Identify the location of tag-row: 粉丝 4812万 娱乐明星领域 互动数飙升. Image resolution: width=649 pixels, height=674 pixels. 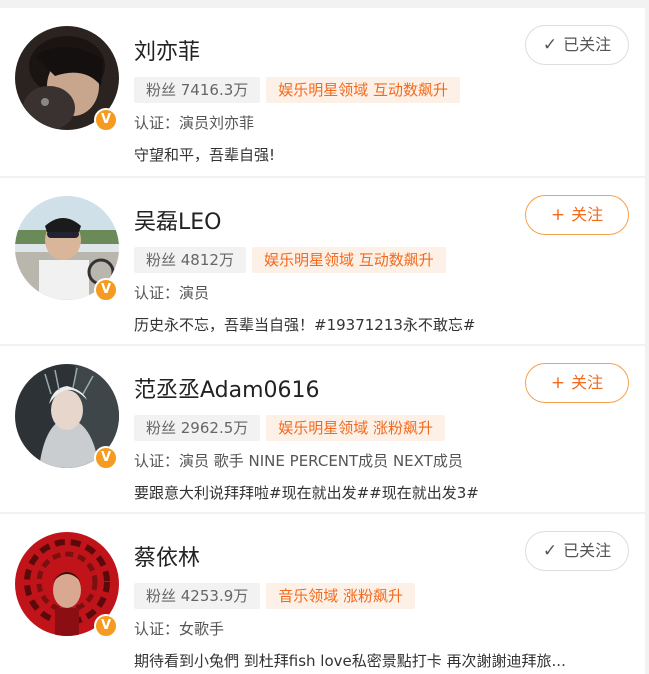
(290, 260).